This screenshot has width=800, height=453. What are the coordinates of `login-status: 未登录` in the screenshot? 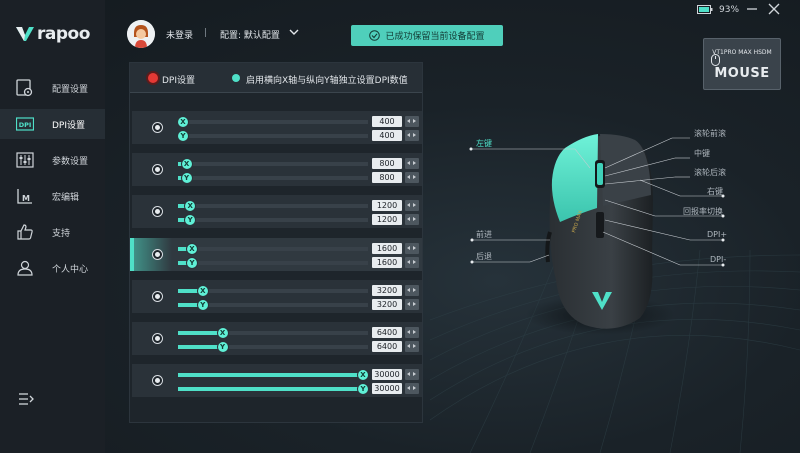 It's located at (179, 34).